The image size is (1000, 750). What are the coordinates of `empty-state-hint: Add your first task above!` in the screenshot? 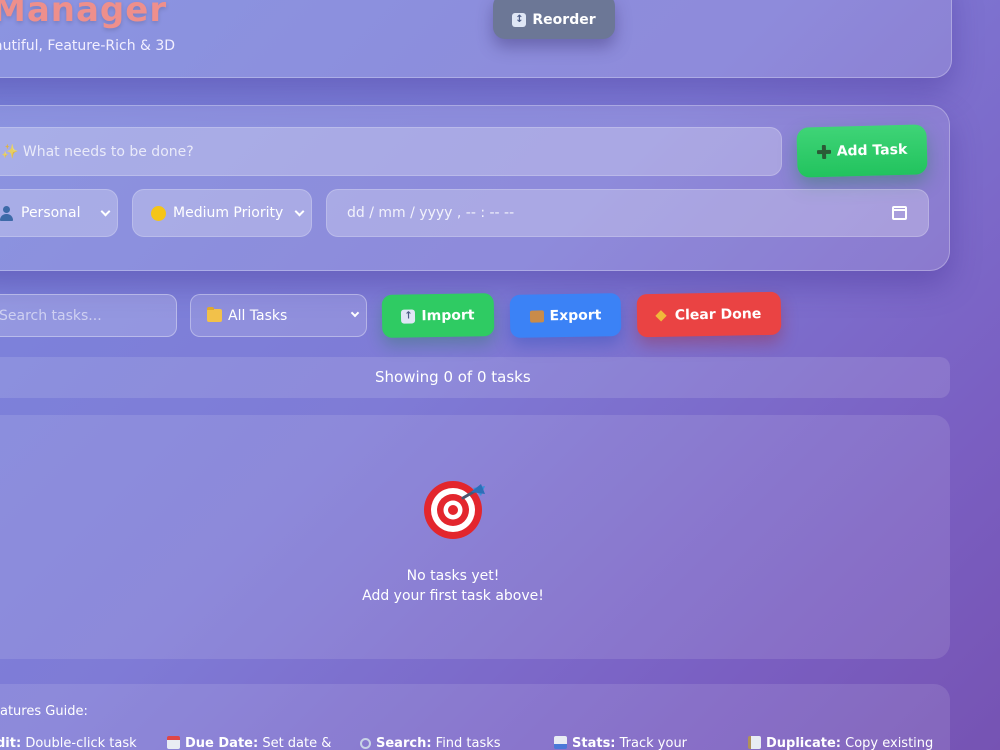 It's located at (453, 596).